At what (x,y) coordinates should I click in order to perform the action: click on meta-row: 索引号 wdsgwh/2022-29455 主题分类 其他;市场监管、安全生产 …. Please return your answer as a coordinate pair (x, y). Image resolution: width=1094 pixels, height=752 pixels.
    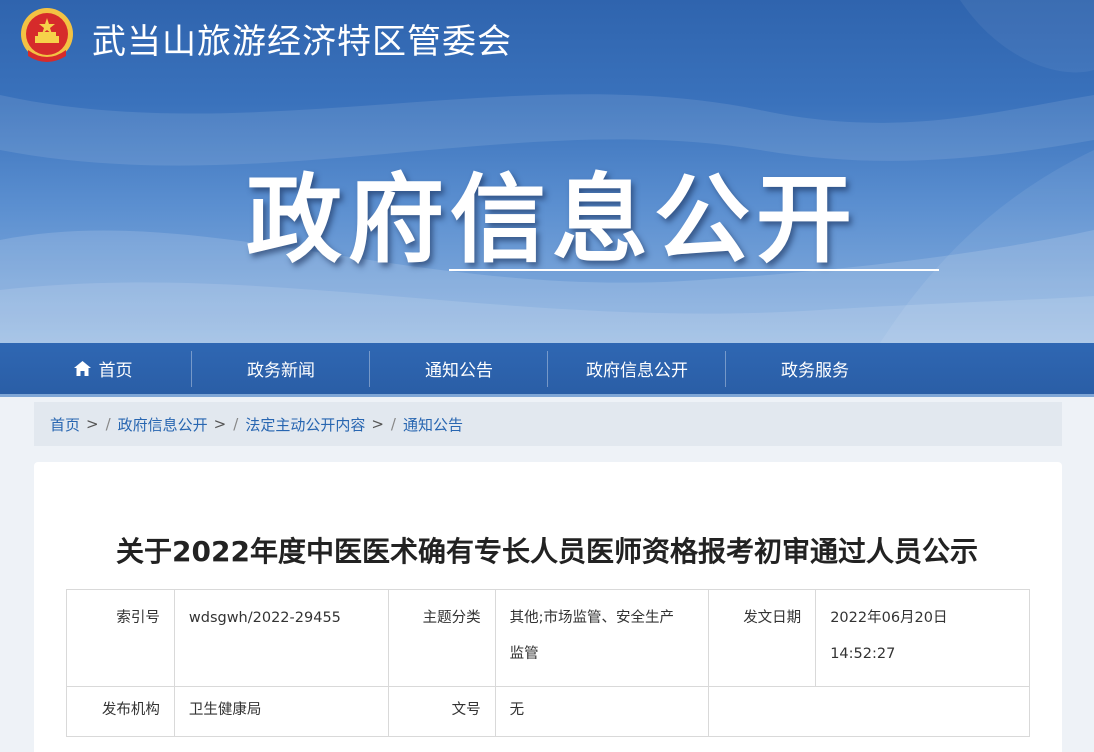
    Looking at the image, I should click on (548, 638).